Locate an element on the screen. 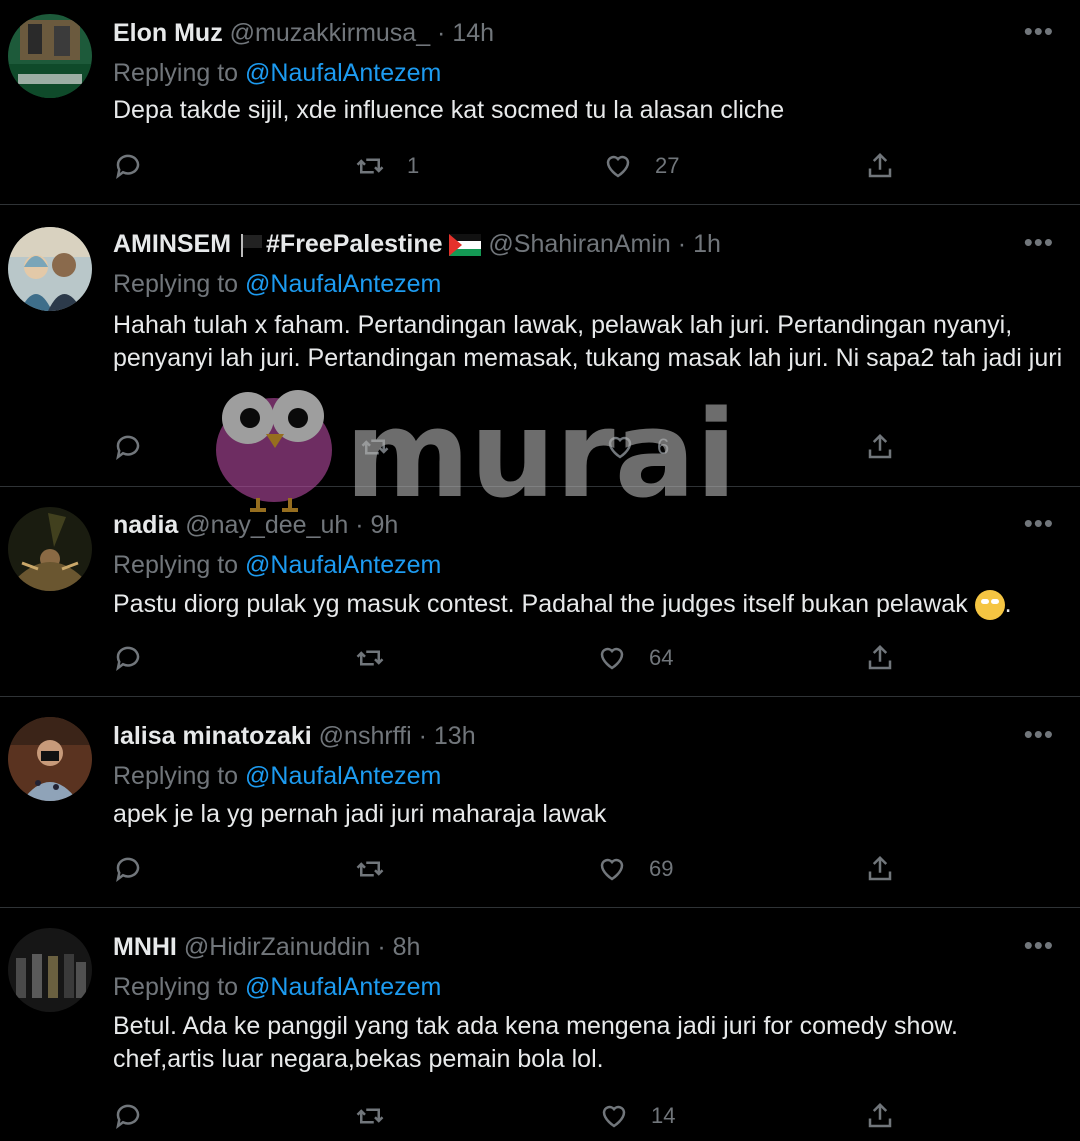 The image size is (1080, 1141). action-bar: 14 is located at coordinates (540, 1116).